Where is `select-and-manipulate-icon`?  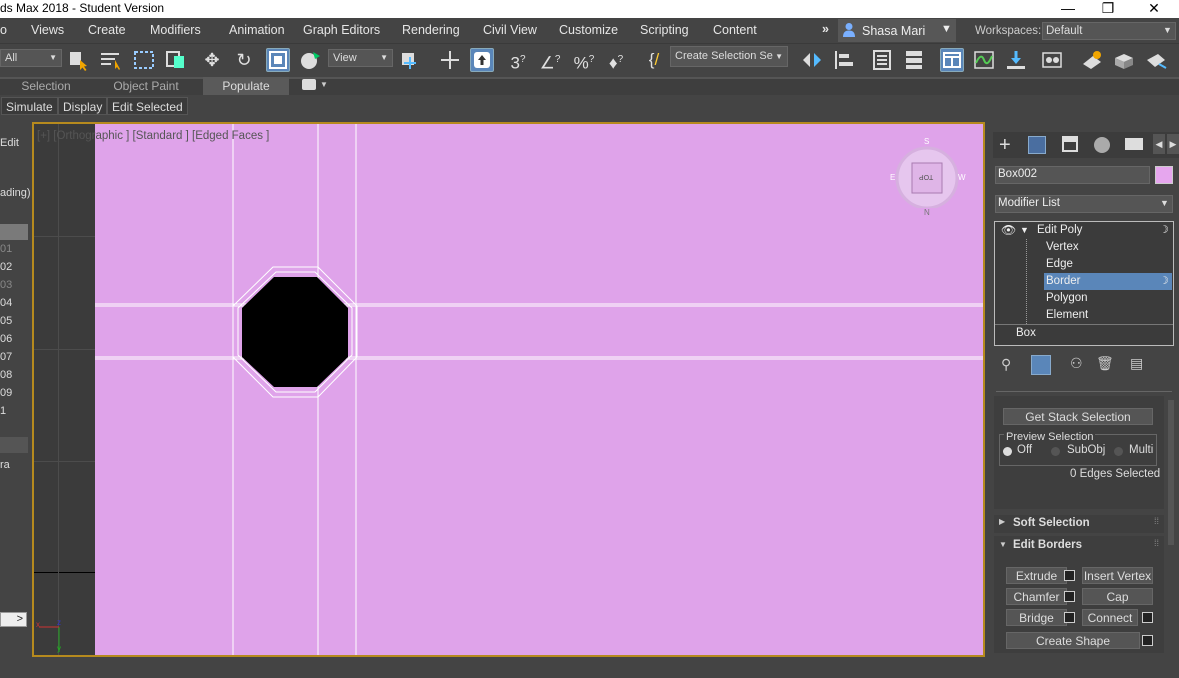 select-and-manipulate-icon is located at coordinates (450, 60).